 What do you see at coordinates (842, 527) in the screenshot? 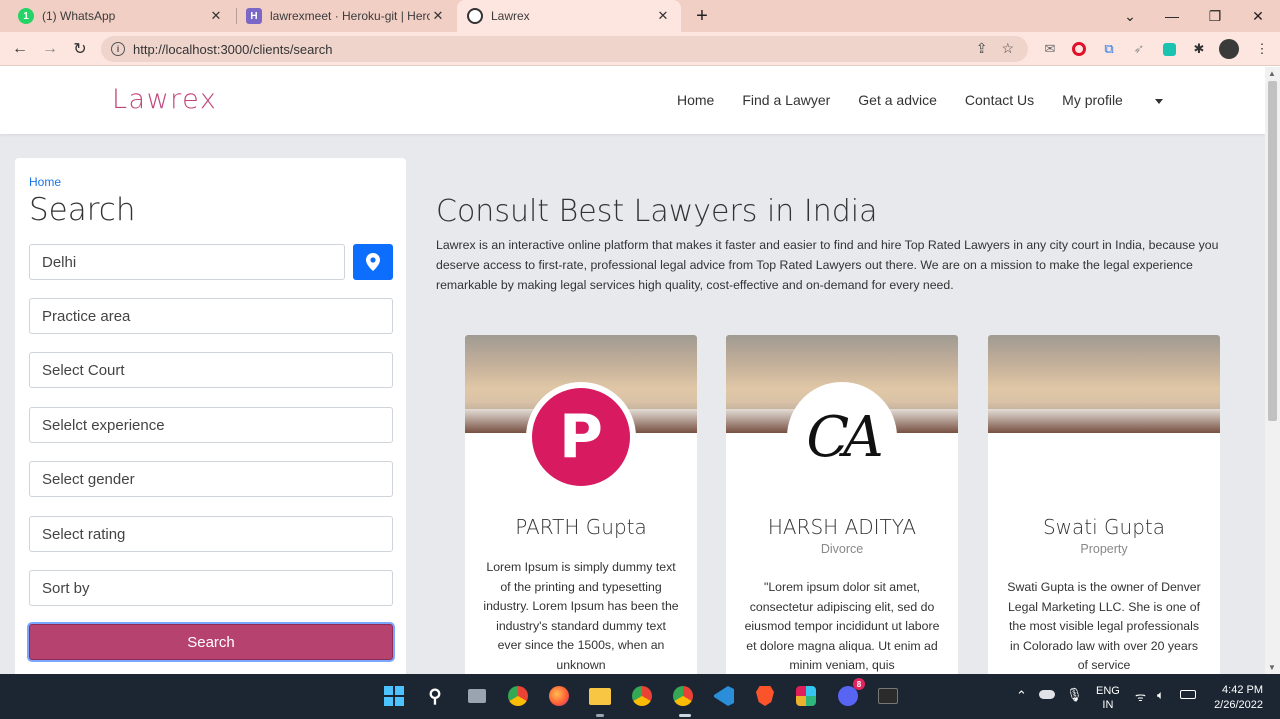
I see `lawyer-name: HARSH ADITYA` at bounding box center [842, 527].